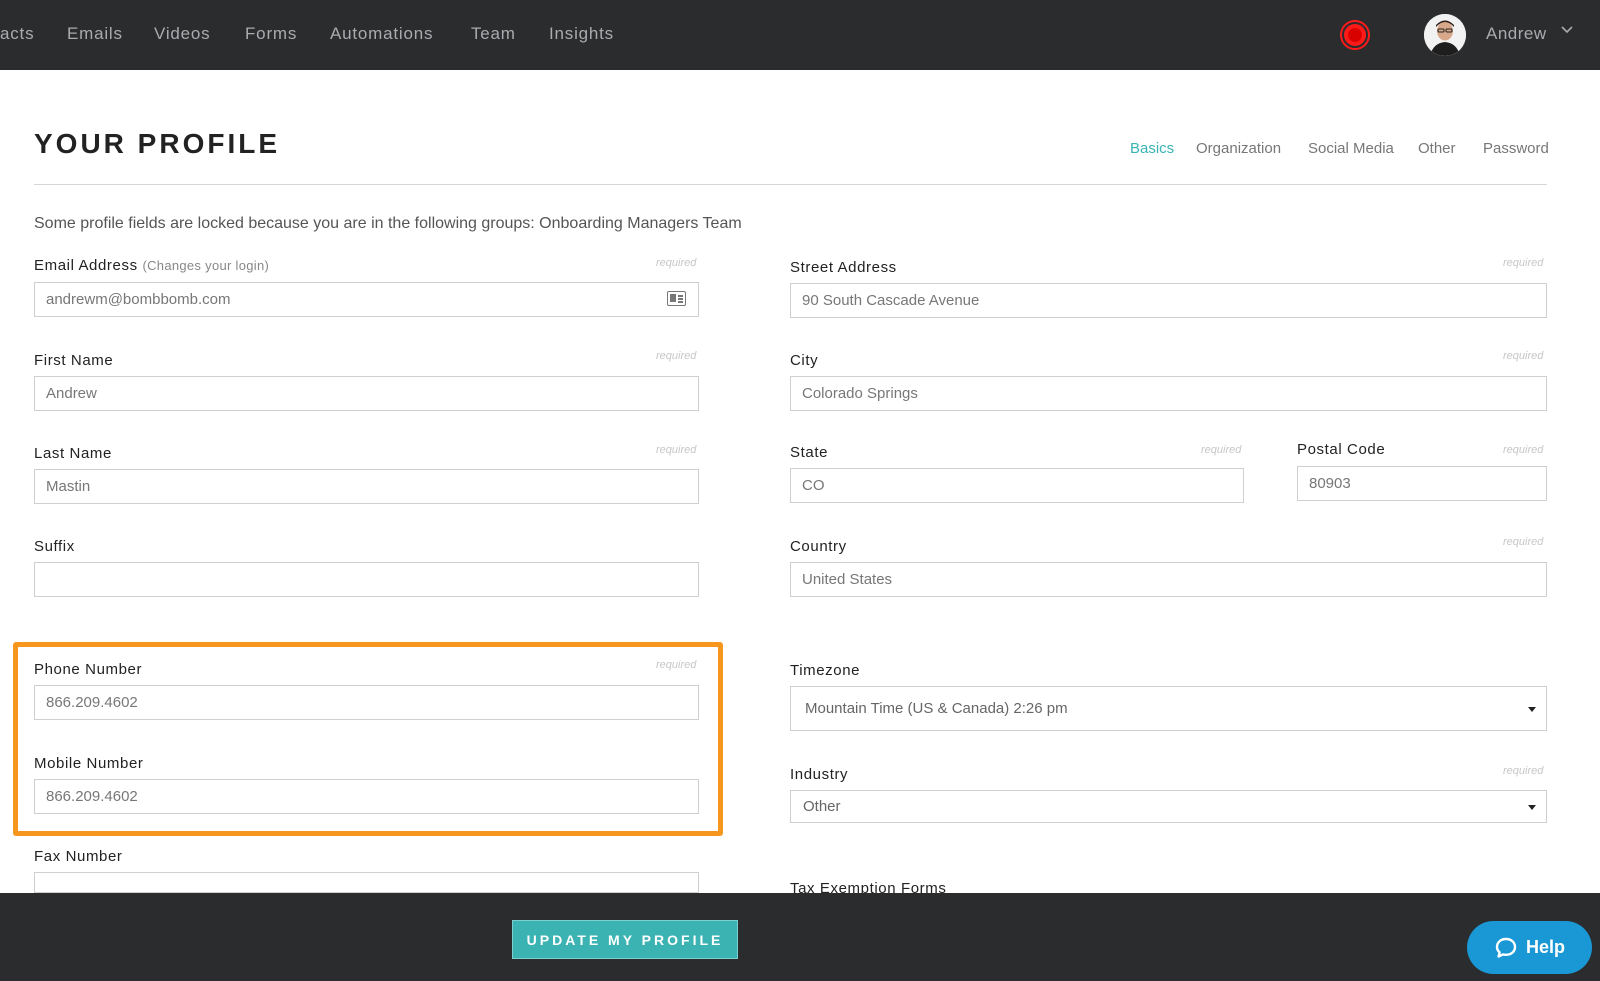 Image resolution: width=1600 pixels, height=981 pixels. What do you see at coordinates (1523, 356) in the screenshot?
I see `city-required: required` at bounding box center [1523, 356].